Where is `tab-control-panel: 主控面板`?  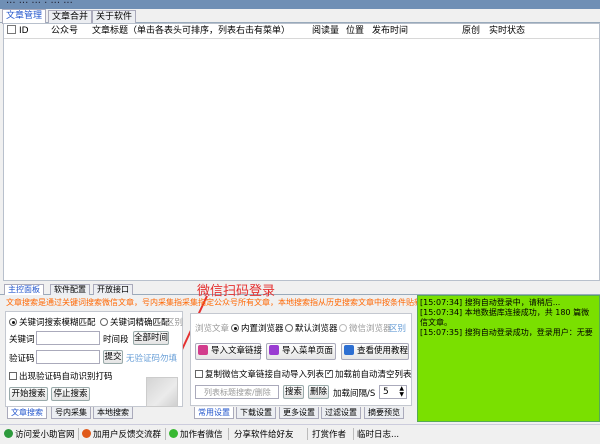 tab-control-panel: 主控面板 is located at coordinates (24, 289).